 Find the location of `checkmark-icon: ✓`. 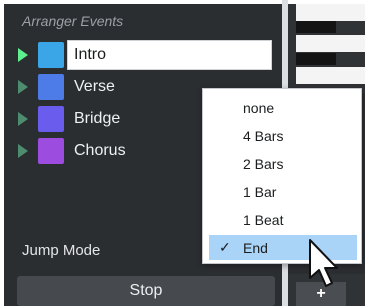

checkmark-icon: ✓ is located at coordinates (225, 247).